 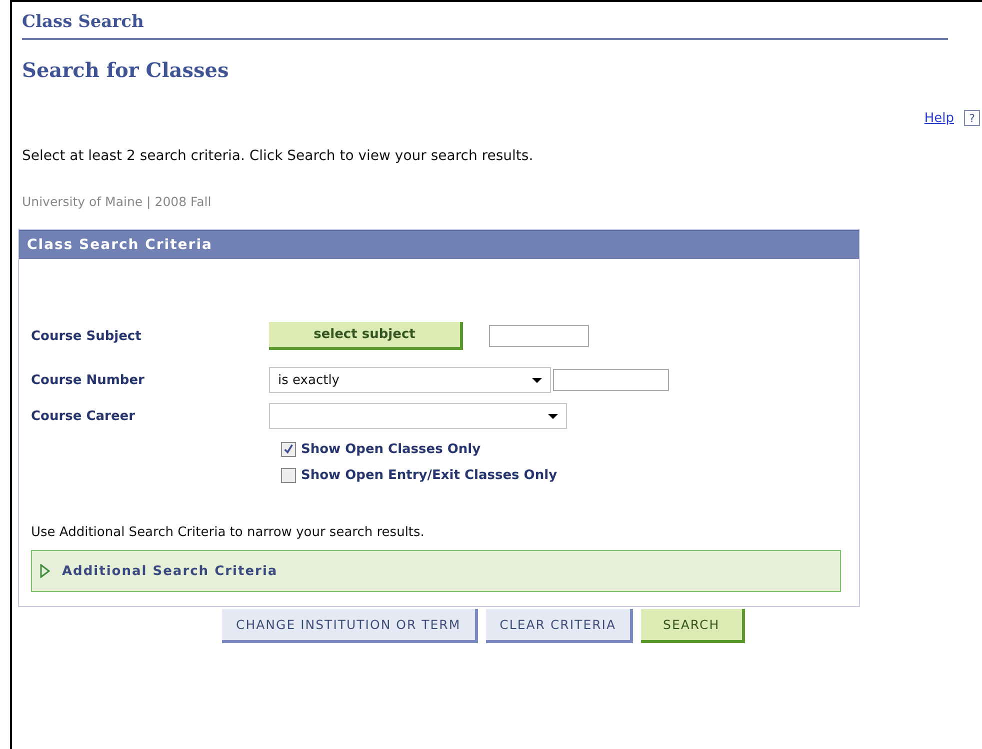 I want to click on help-link: Help, so click(x=939, y=118).